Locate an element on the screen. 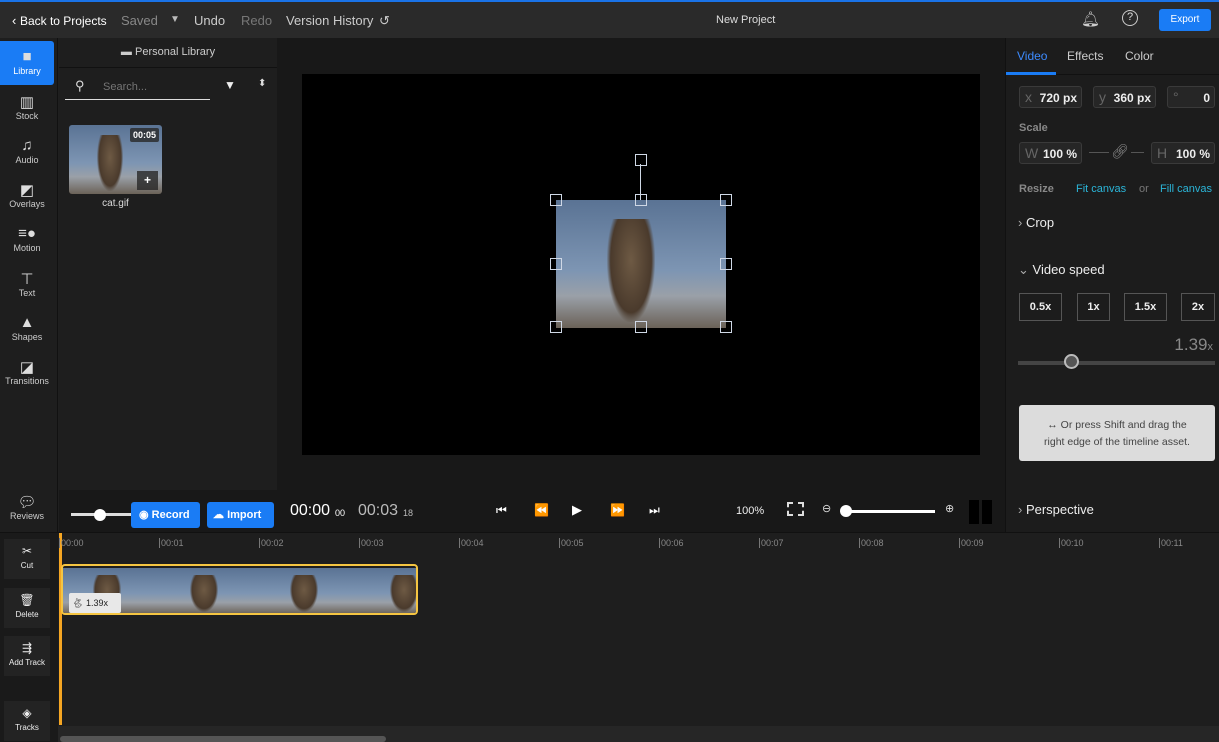 This screenshot has height=742, width=1219. clip-speed: 1.39x is located at coordinates (96, 603).